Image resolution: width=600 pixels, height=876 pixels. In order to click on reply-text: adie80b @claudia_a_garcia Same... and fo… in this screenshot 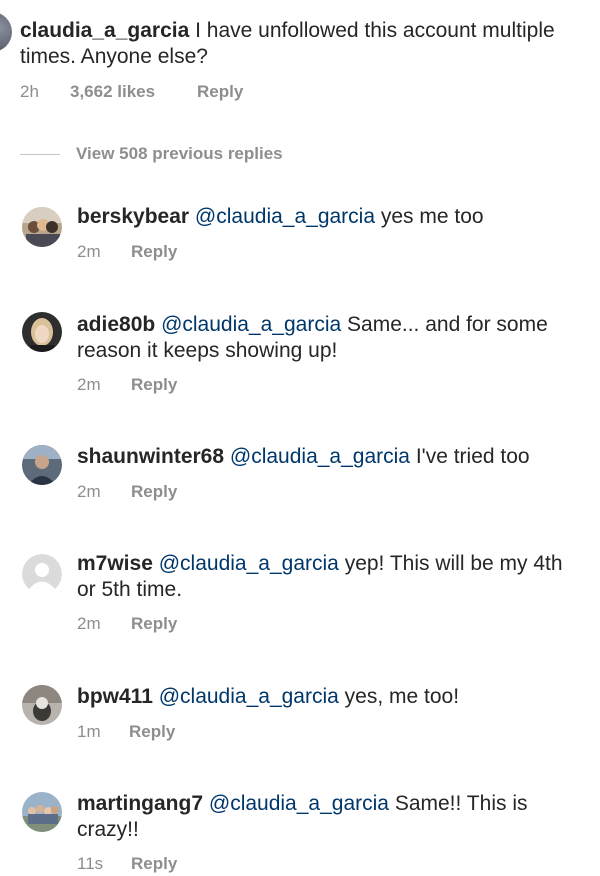, I will do `click(329, 338)`.